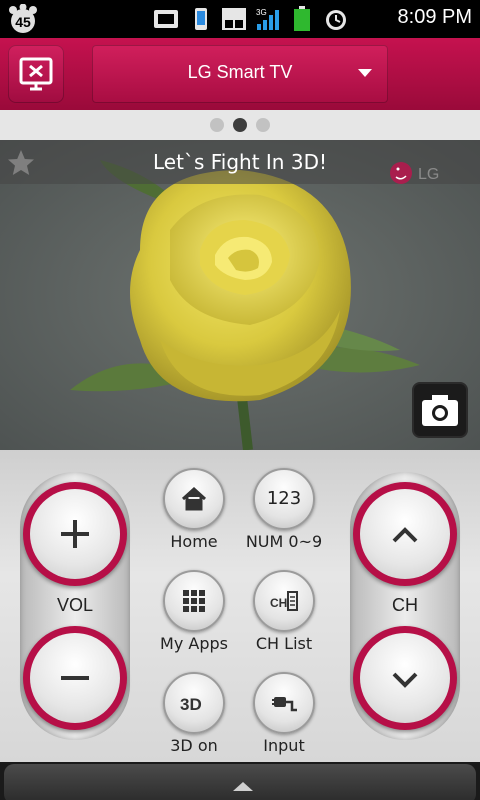 The image size is (480, 800). Describe the element at coordinates (336, 20) in the screenshot. I see `alarm-clock-icon` at that location.